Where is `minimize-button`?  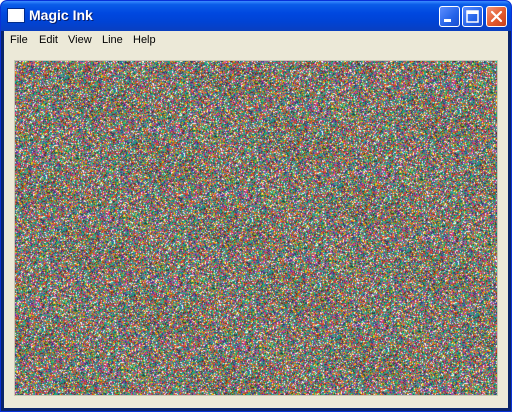 minimize-button is located at coordinates (449, 16).